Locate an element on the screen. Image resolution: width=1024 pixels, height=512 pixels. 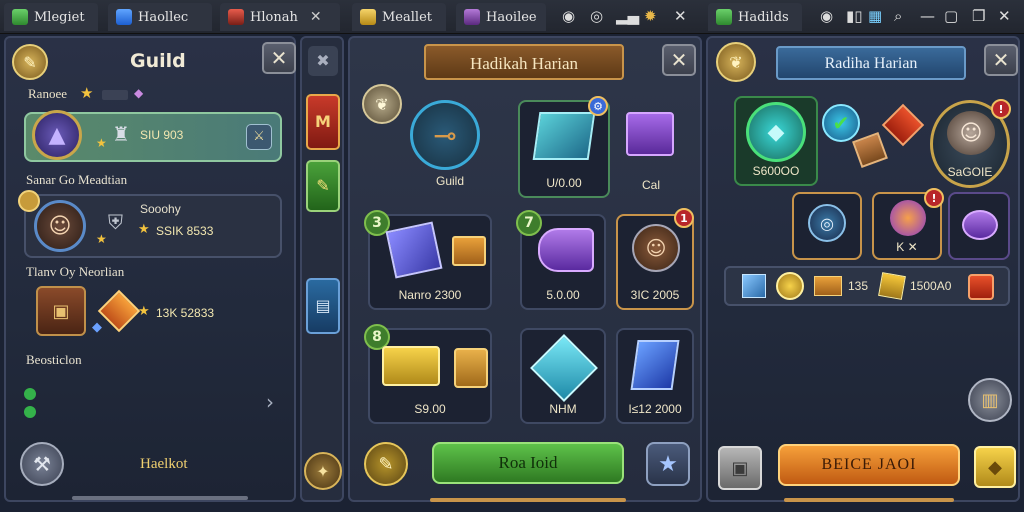
settings-icon: ◎ is located at coordinates (596, 16).